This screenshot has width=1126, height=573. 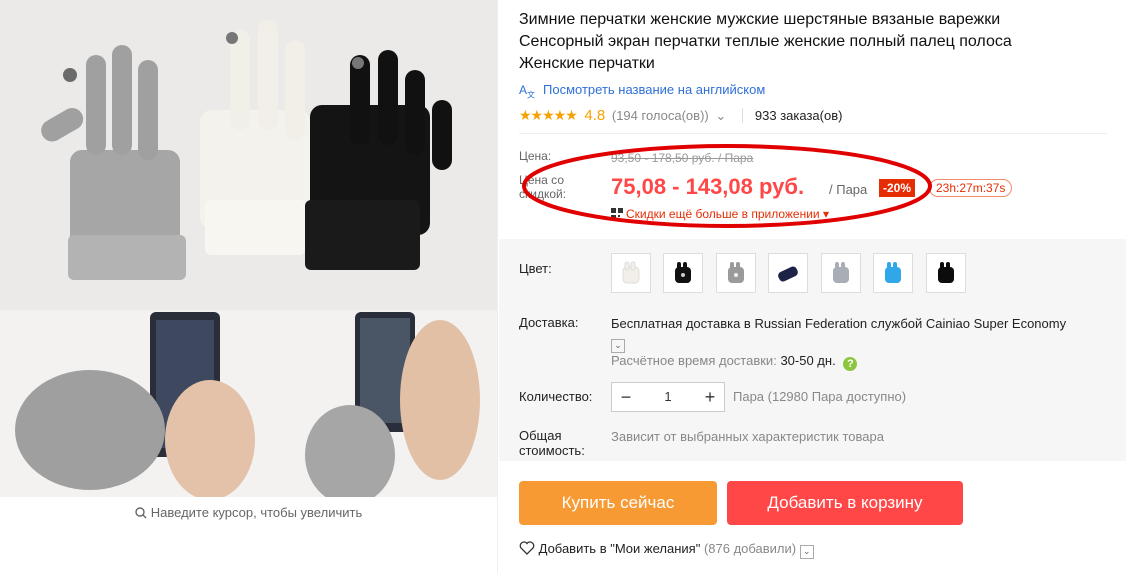 What do you see at coordinates (141, 513) in the screenshot?
I see `magnifier-icon` at bounding box center [141, 513].